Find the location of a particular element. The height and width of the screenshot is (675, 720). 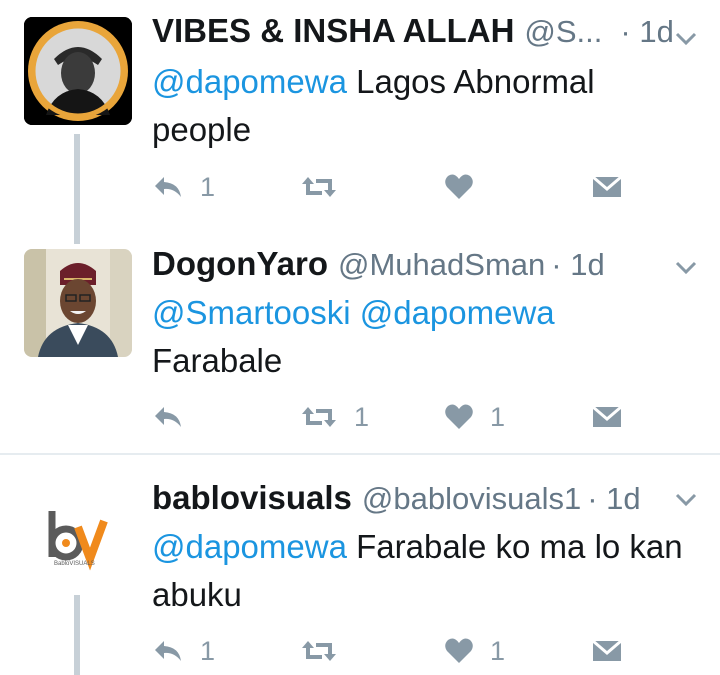

tweet-body: Farabale is located at coordinates (217, 360).